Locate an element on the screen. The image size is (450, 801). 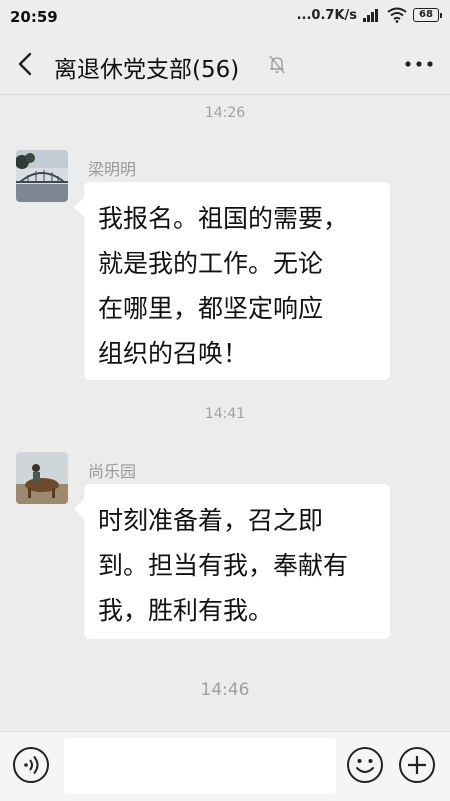
status-time: 20:59 is located at coordinates (34, 17).